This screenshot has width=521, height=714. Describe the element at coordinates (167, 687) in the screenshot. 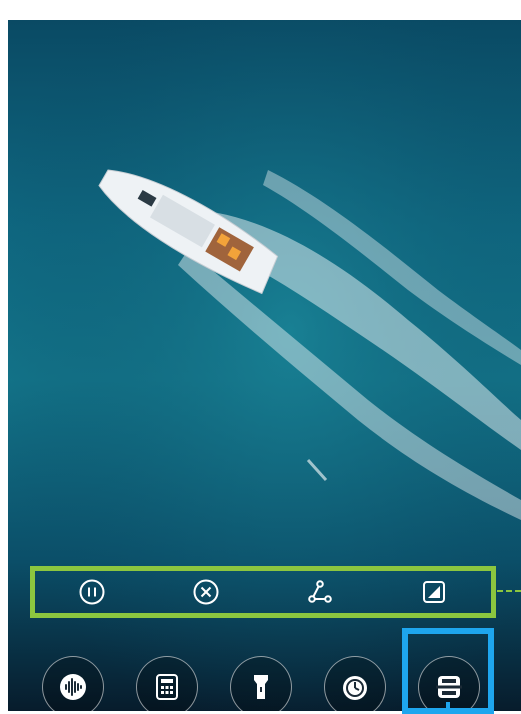

I see `calculator-icon` at that location.